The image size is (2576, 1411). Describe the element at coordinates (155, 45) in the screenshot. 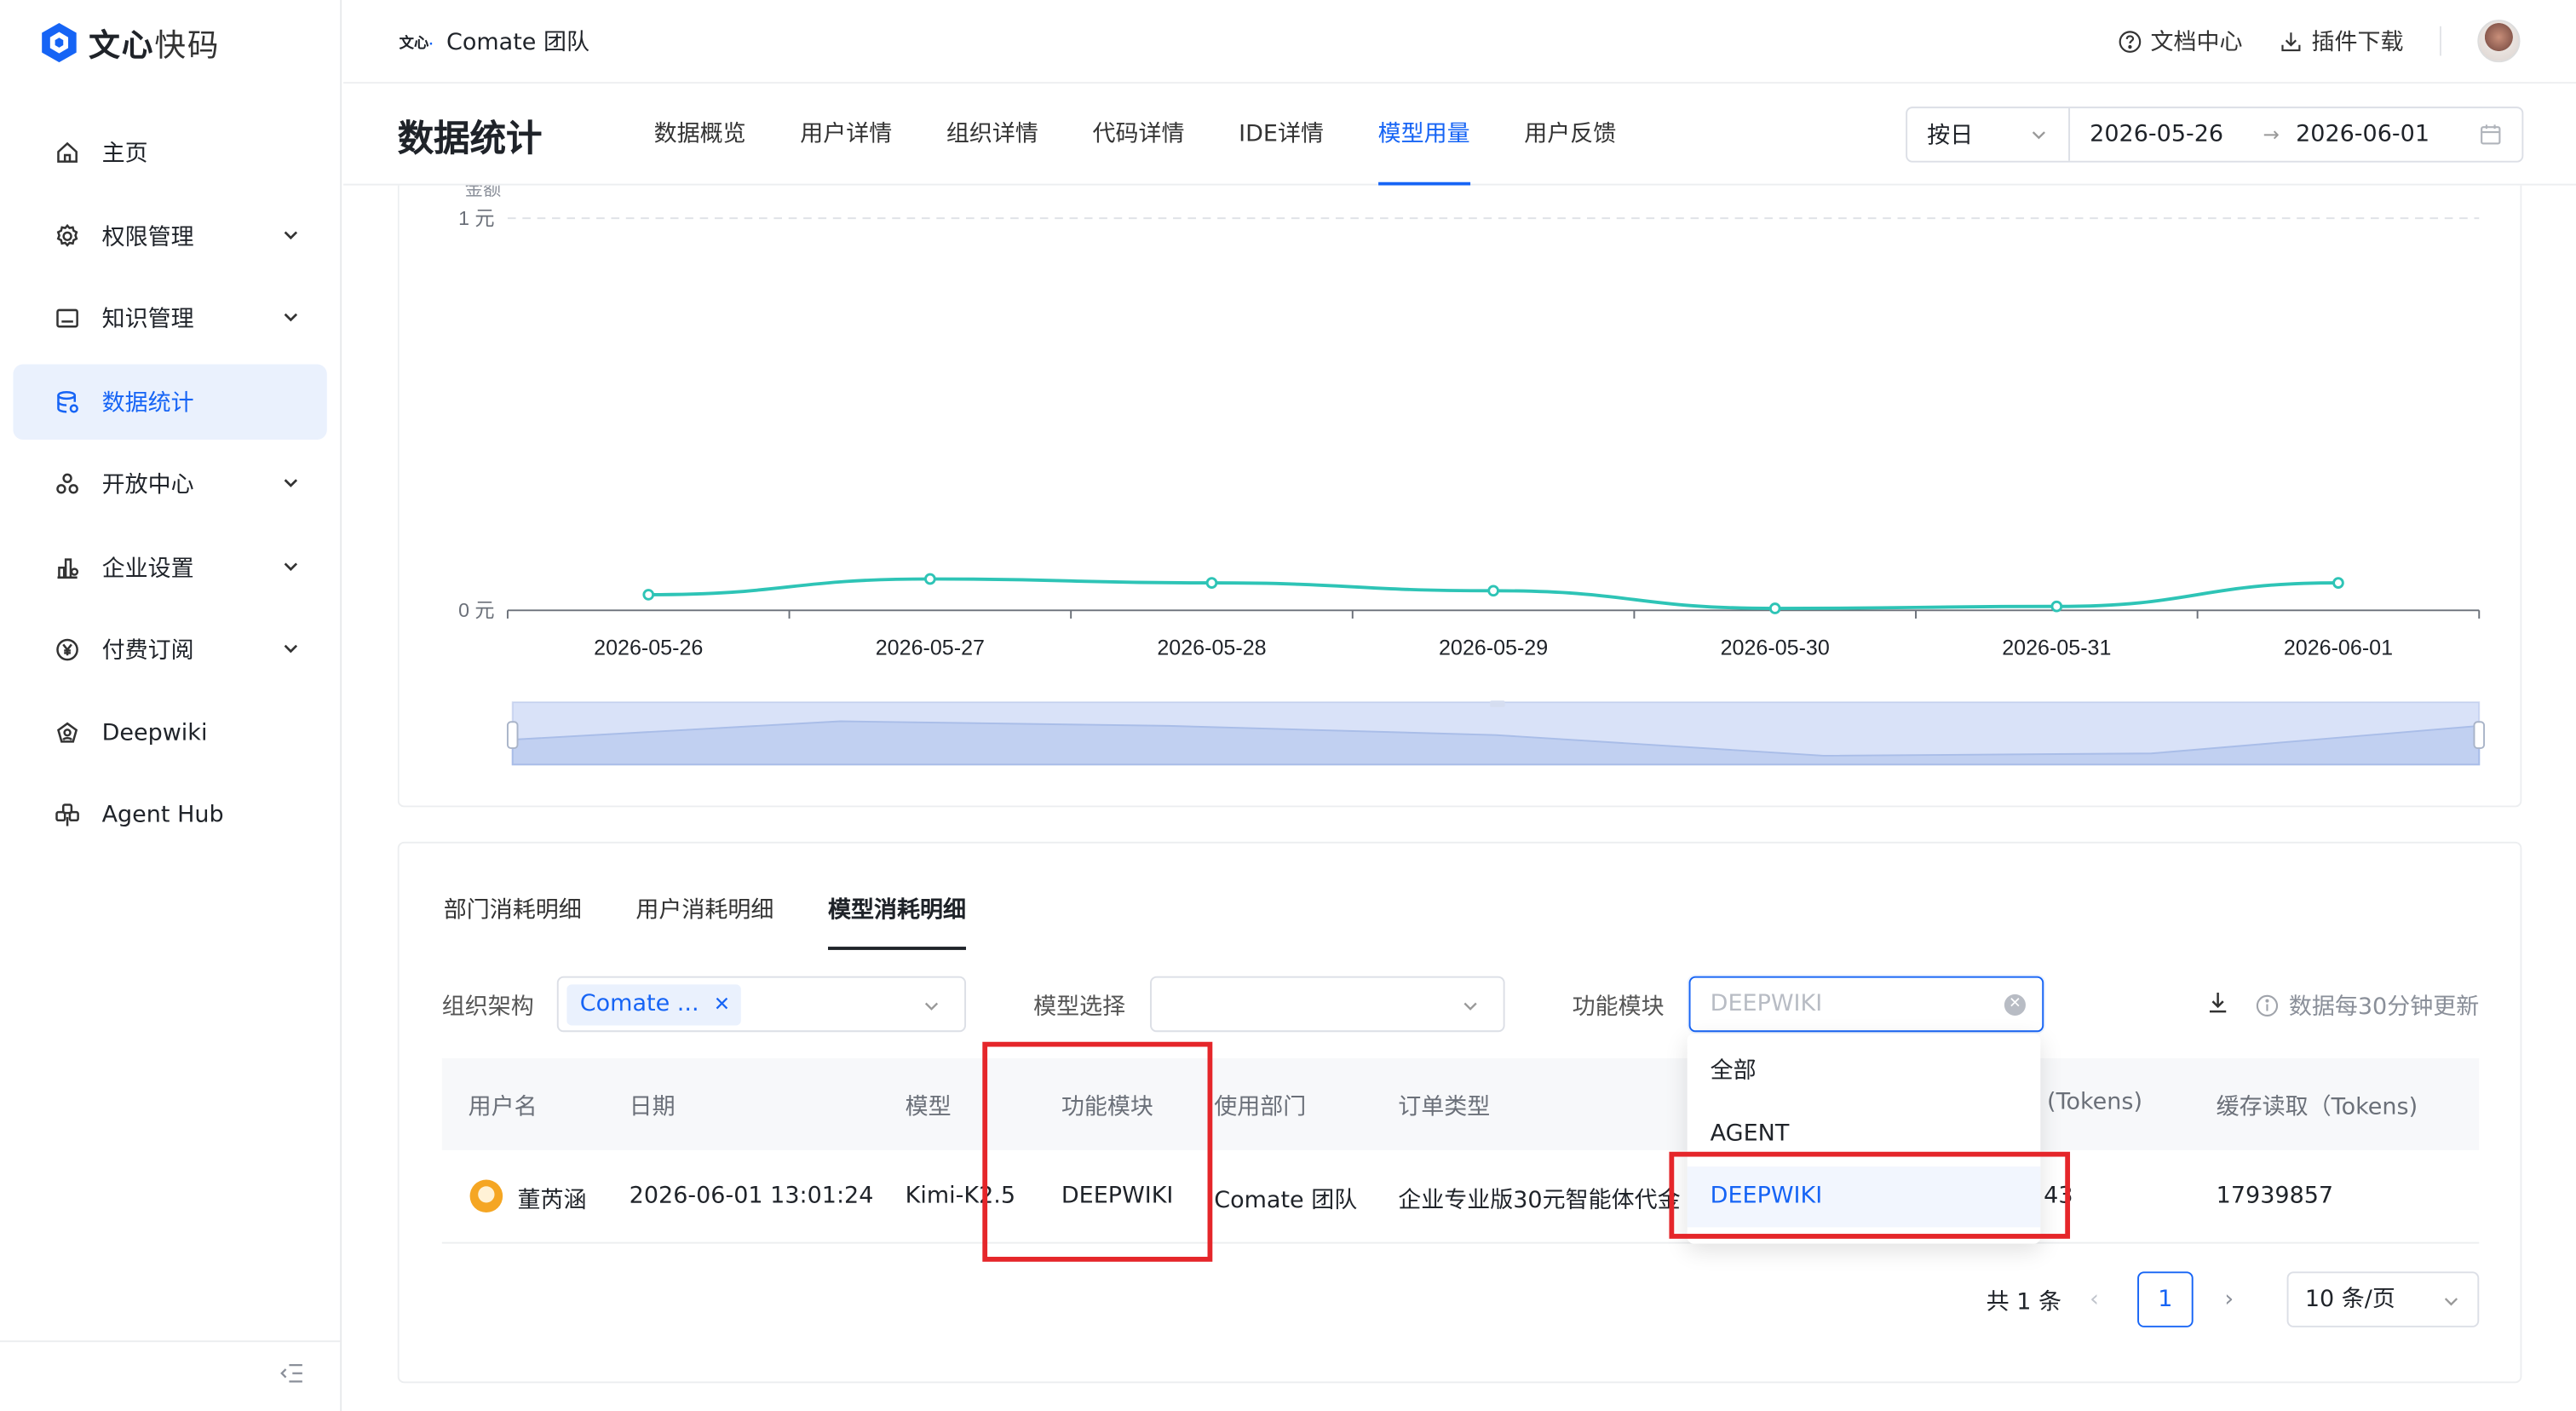

I see `logo-text: 文心快码` at that location.